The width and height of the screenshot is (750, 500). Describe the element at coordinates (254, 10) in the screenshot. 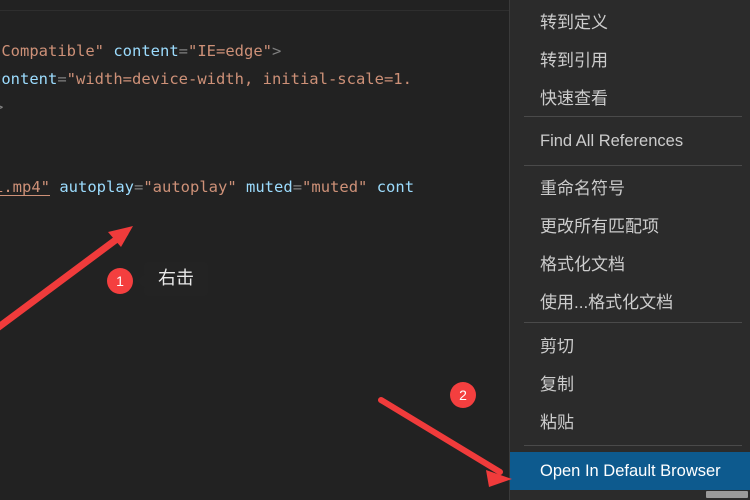

I see `editor-top-divider` at that location.